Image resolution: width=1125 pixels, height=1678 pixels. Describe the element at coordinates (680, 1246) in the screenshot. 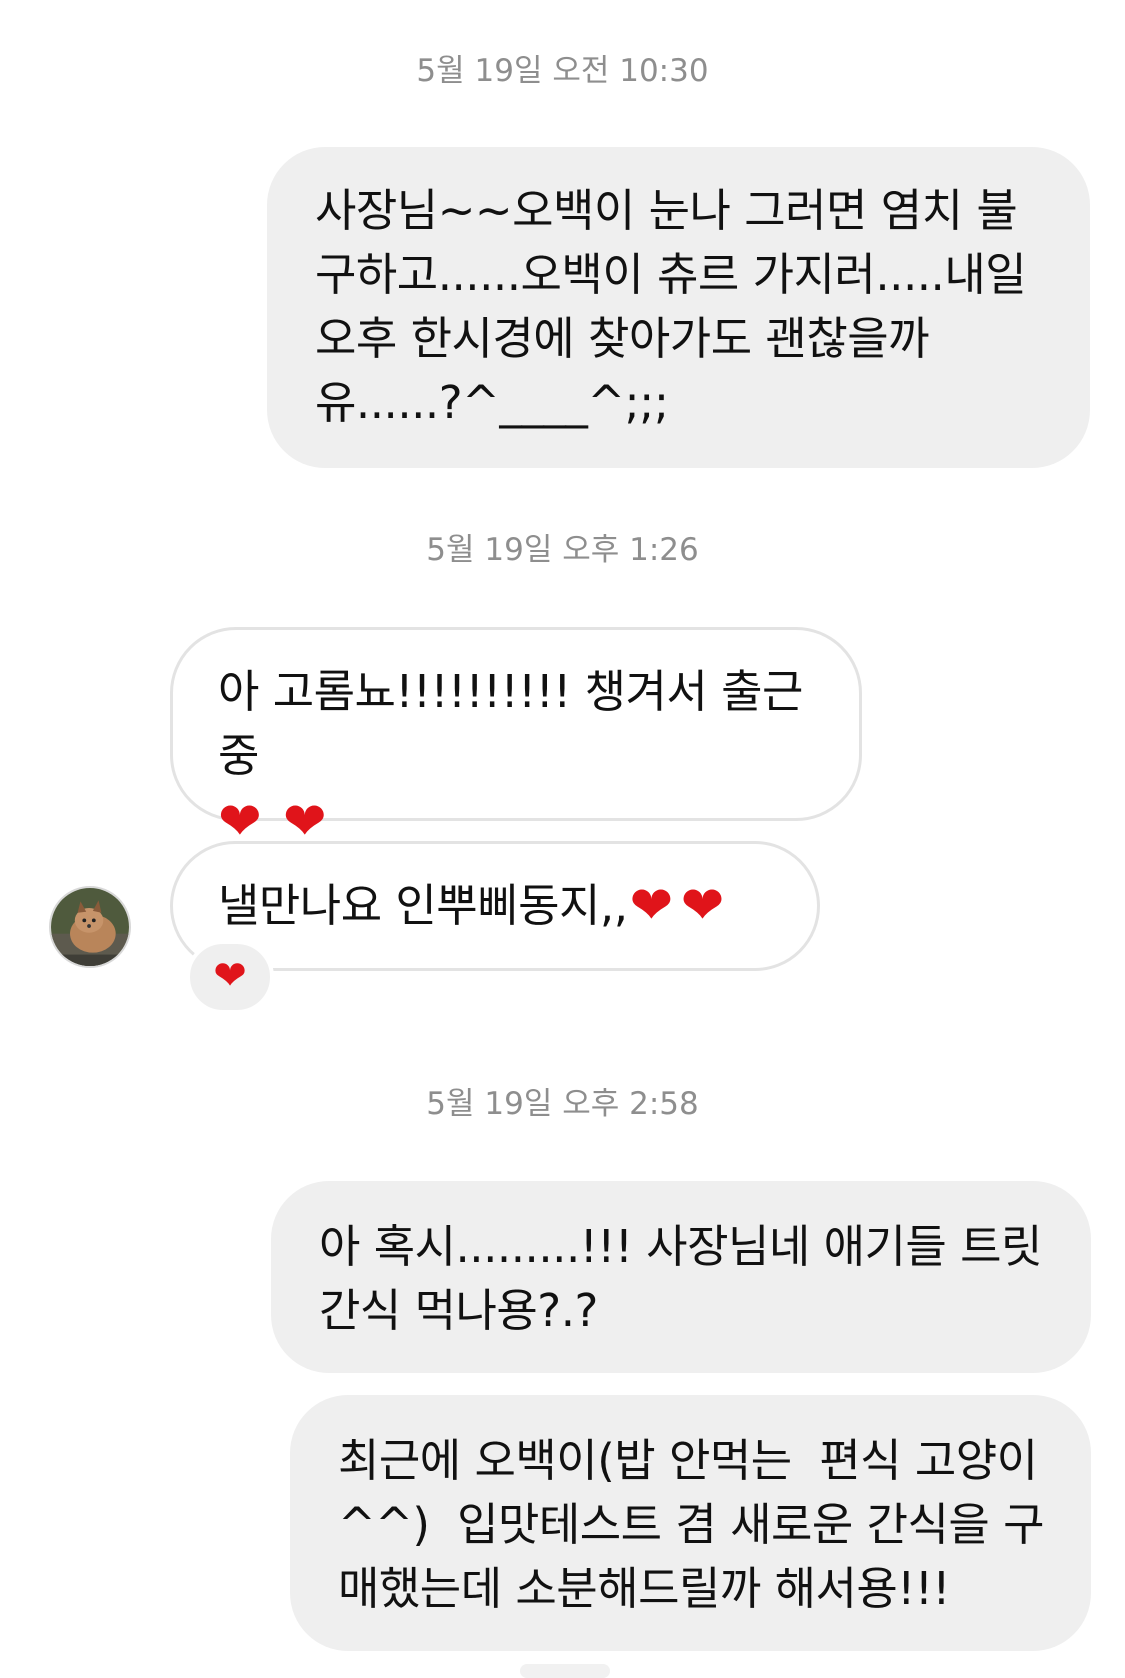

I see `message-line: 아 혹시.........!!! 사장님네 애기들 트릿` at that location.